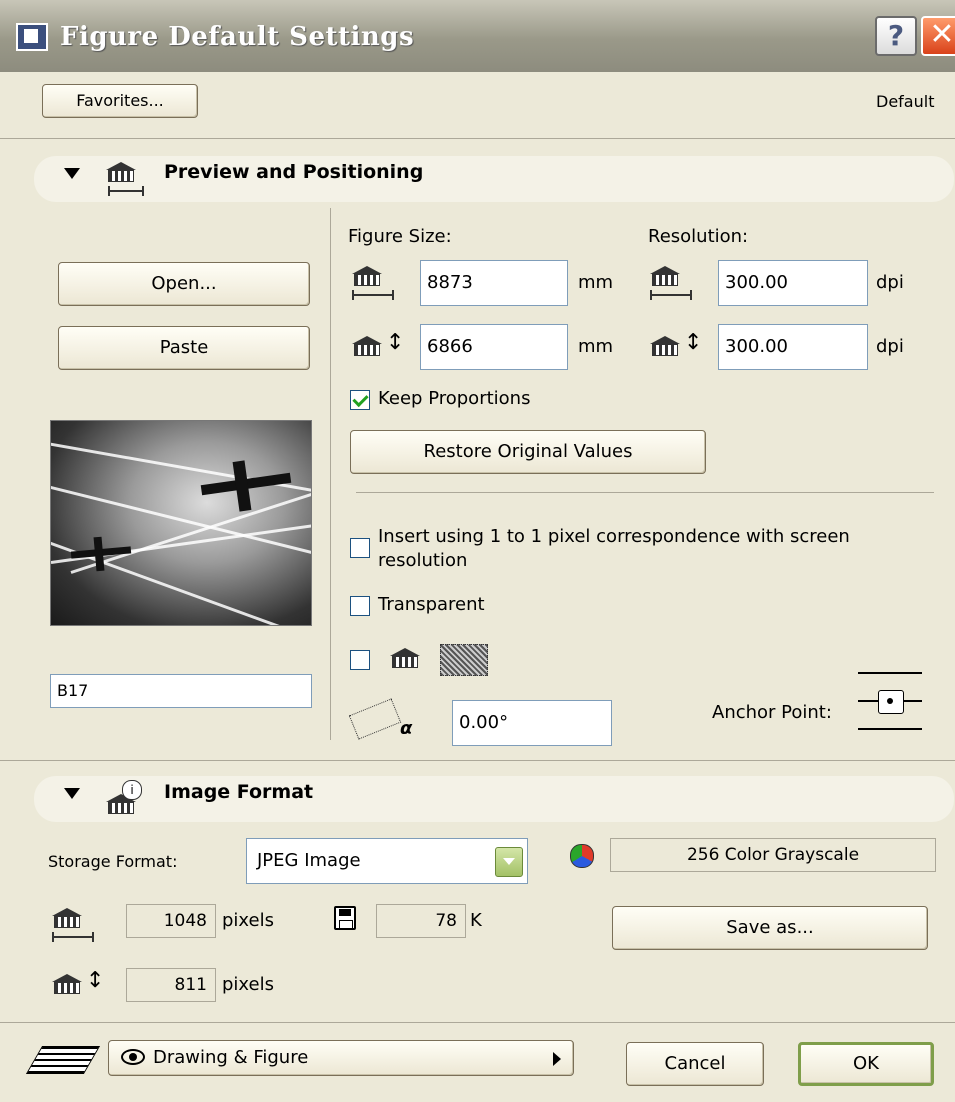  I want to click on keep-proportions-label: Keep Proportions, so click(454, 398).